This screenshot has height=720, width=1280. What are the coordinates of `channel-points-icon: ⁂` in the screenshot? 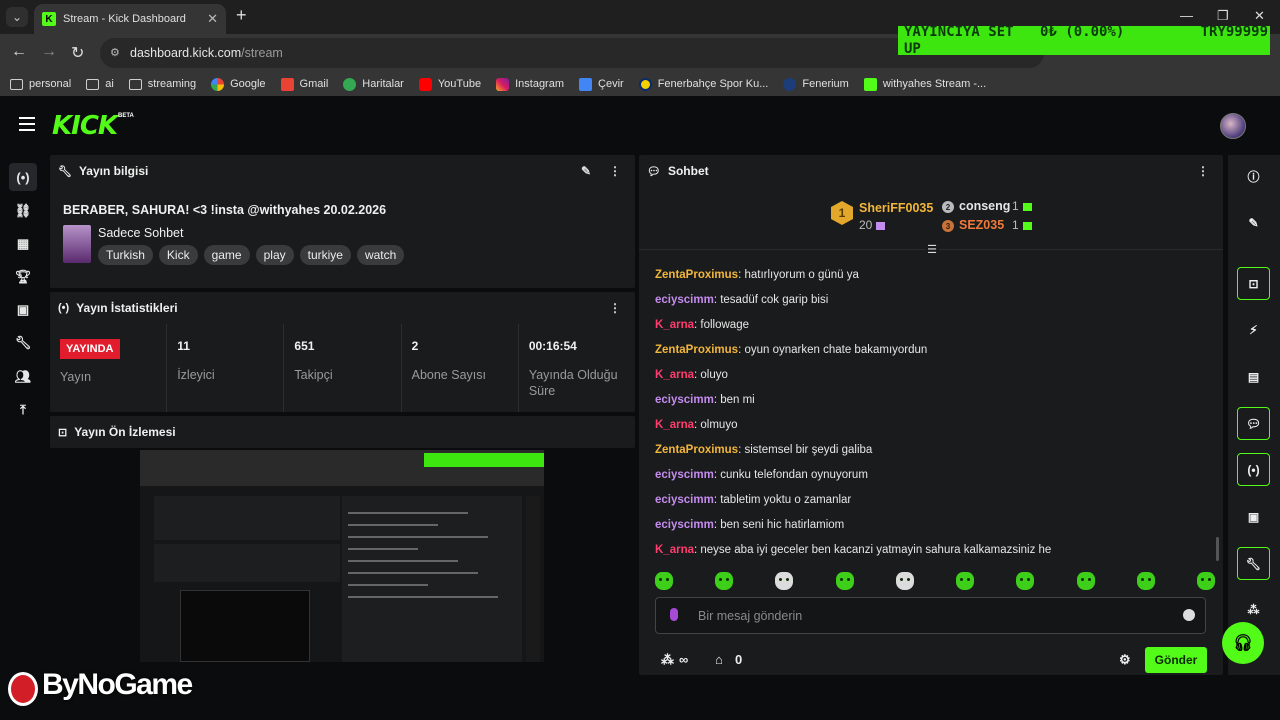 It's located at (667, 660).